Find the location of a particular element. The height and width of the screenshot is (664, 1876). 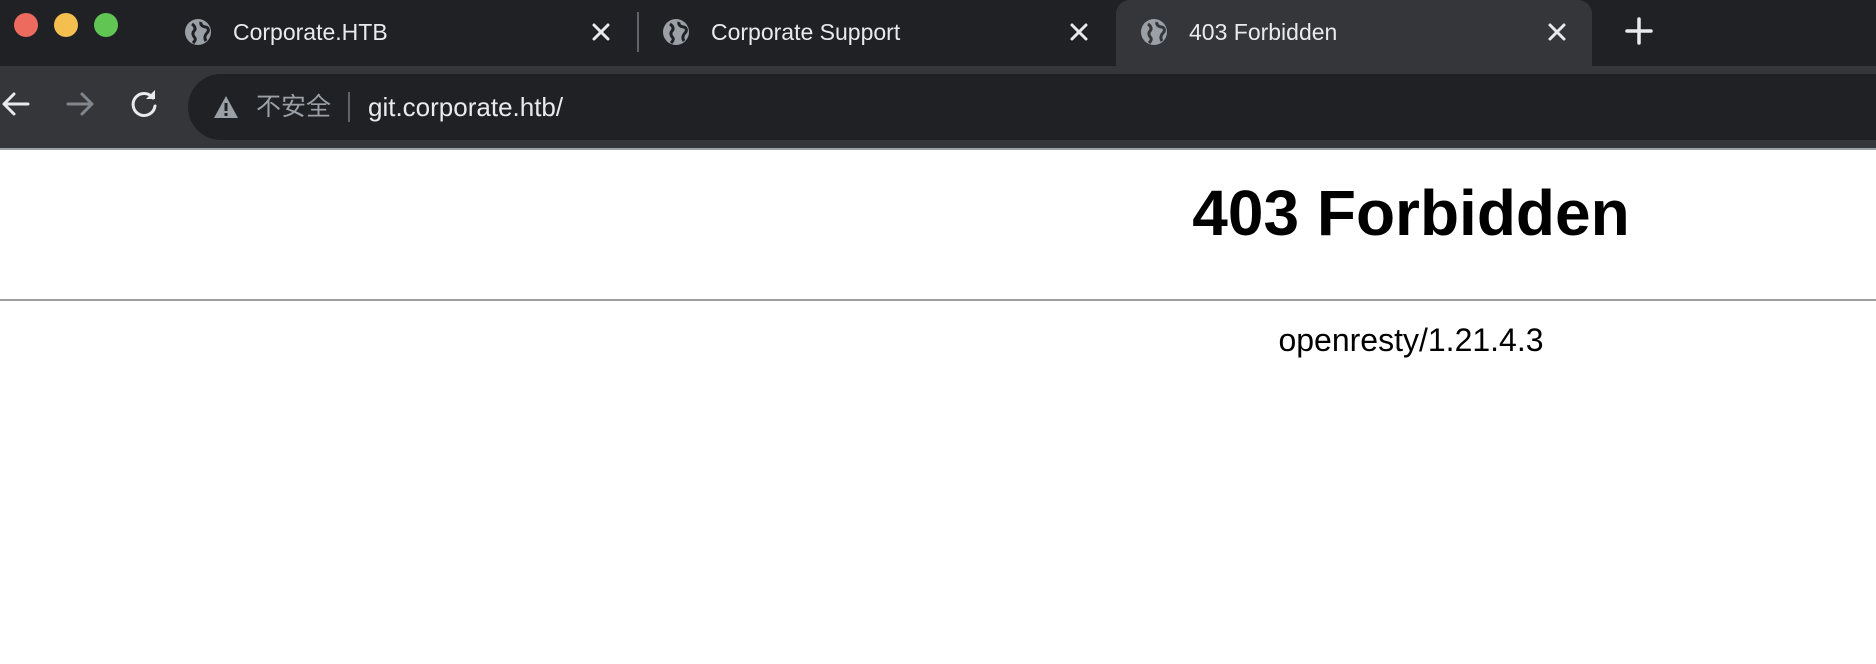

server-signature: openresty/1.21.4.3 is located at coordinates (1411, 340).